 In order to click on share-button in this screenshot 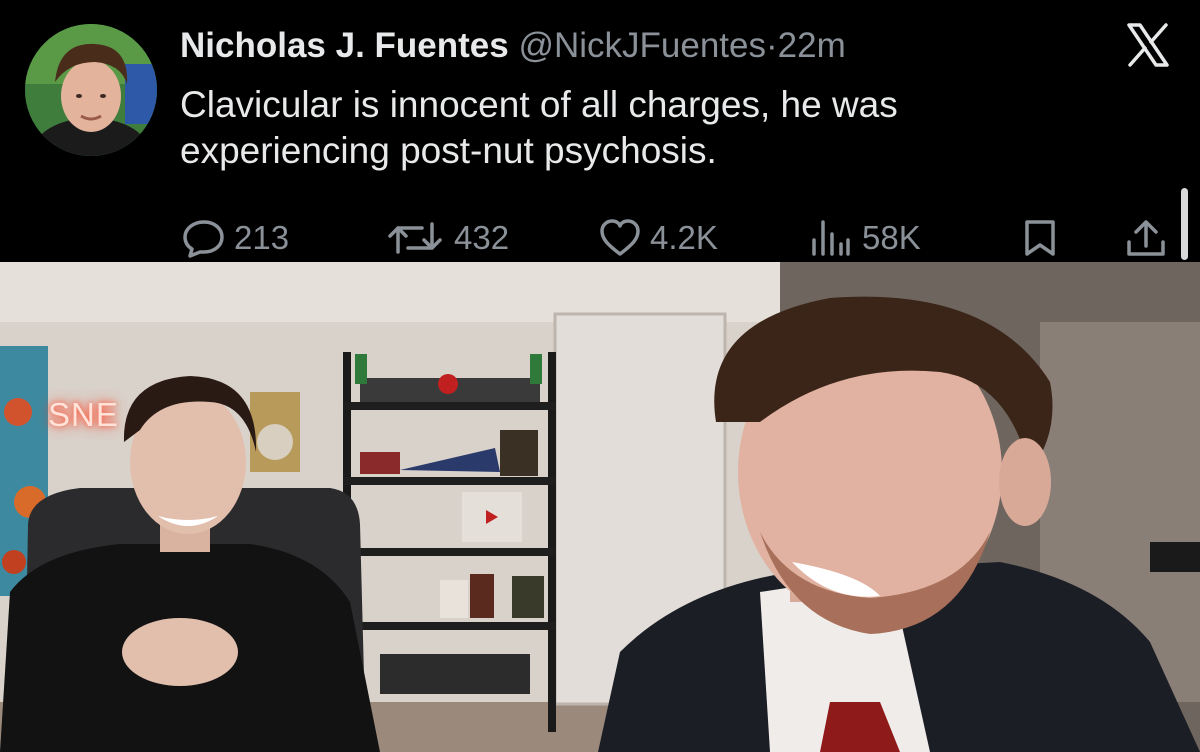, I will do `click(1146, 238)`.